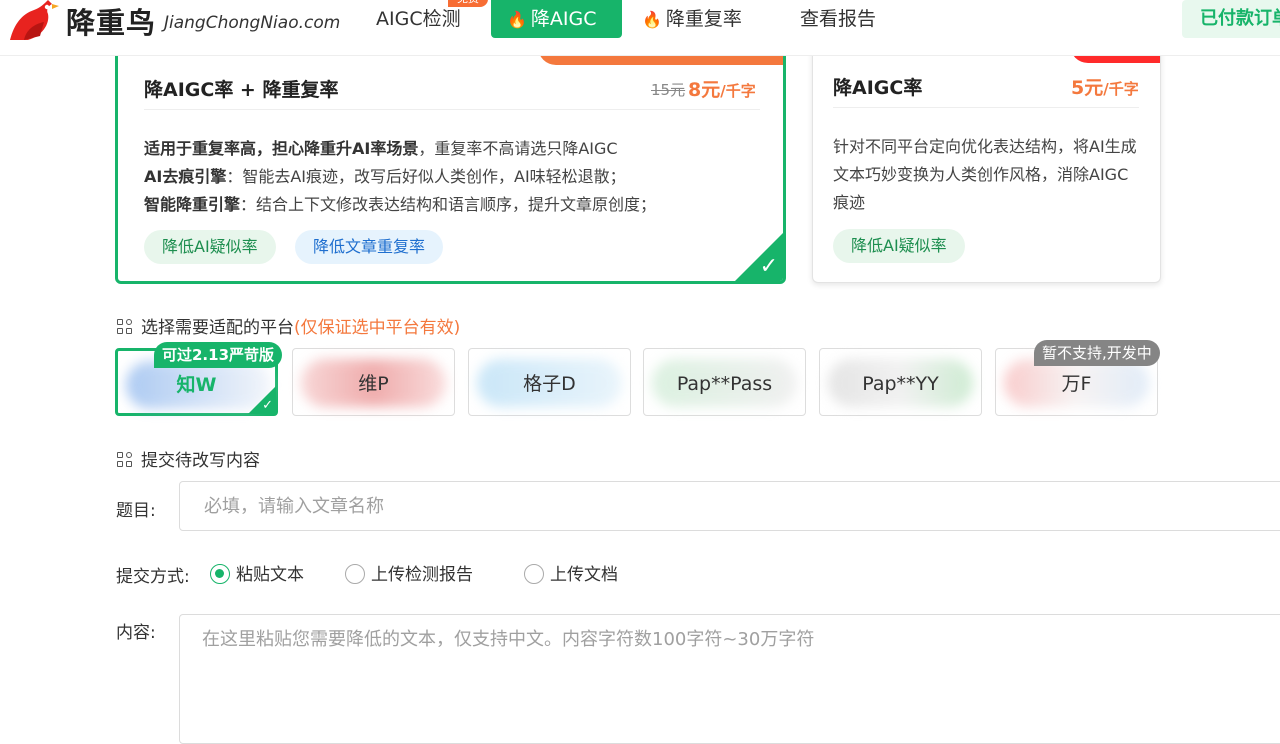 The width and height of the screenshot is (1280, 744). I want to click on platform-name: 维P, so click(373, 384).